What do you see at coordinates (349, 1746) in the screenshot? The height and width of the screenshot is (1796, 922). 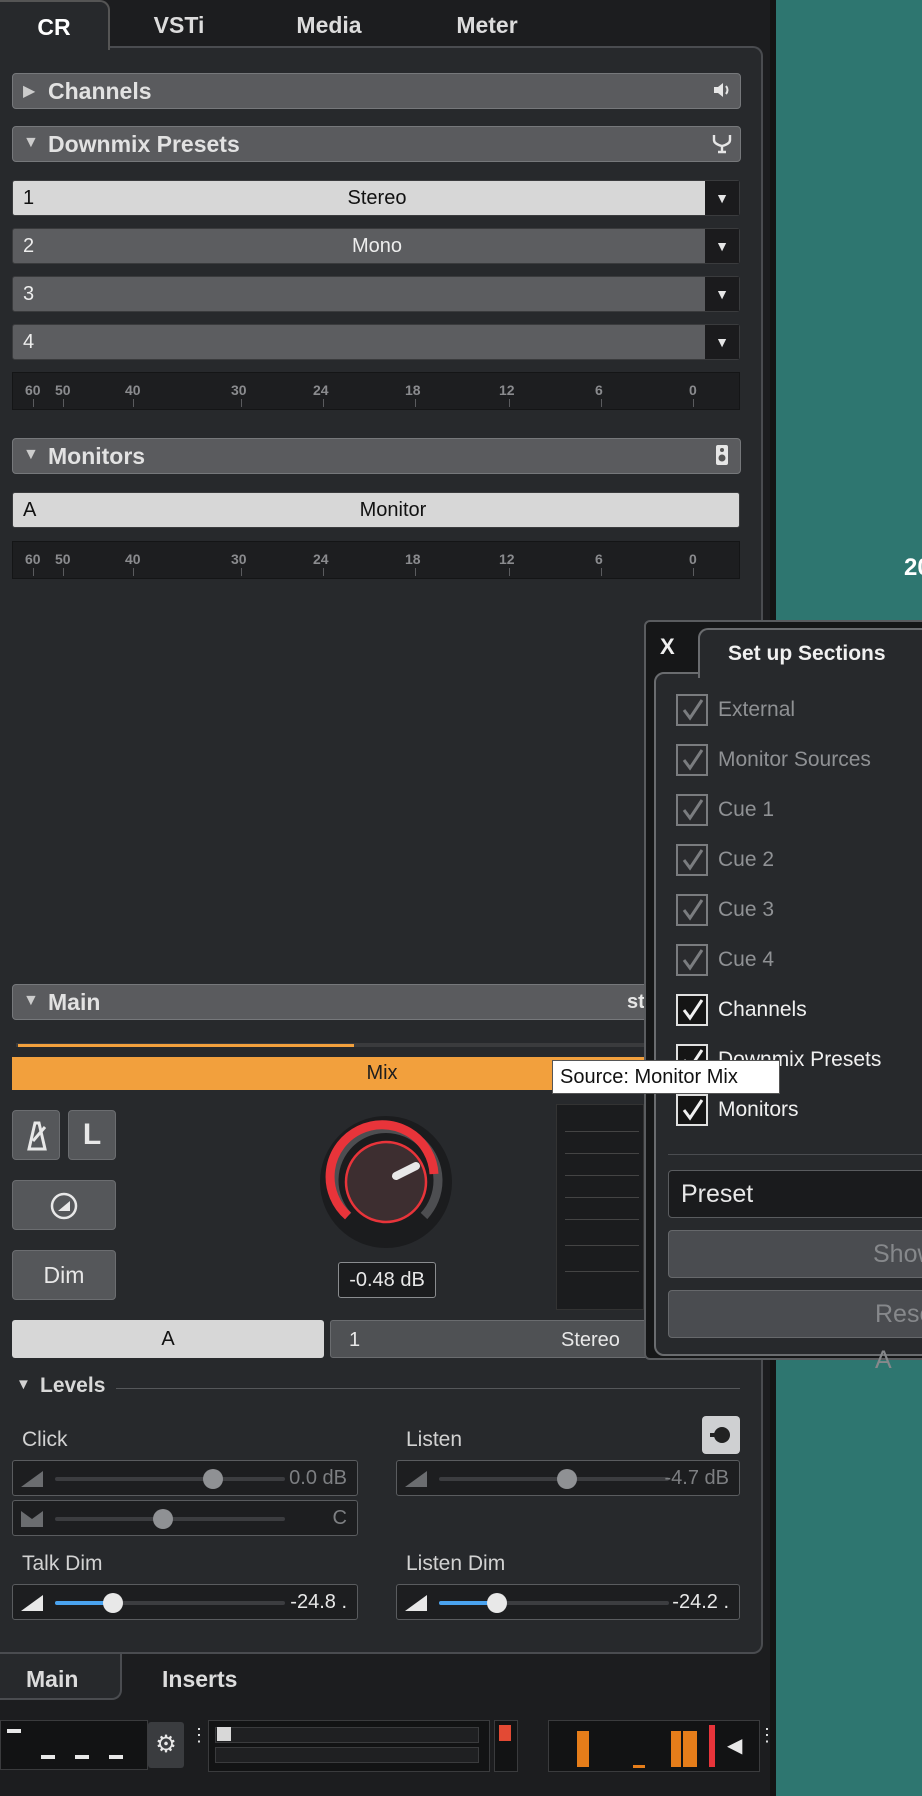 I see `position-meter` at bounding box center [349, 1746].